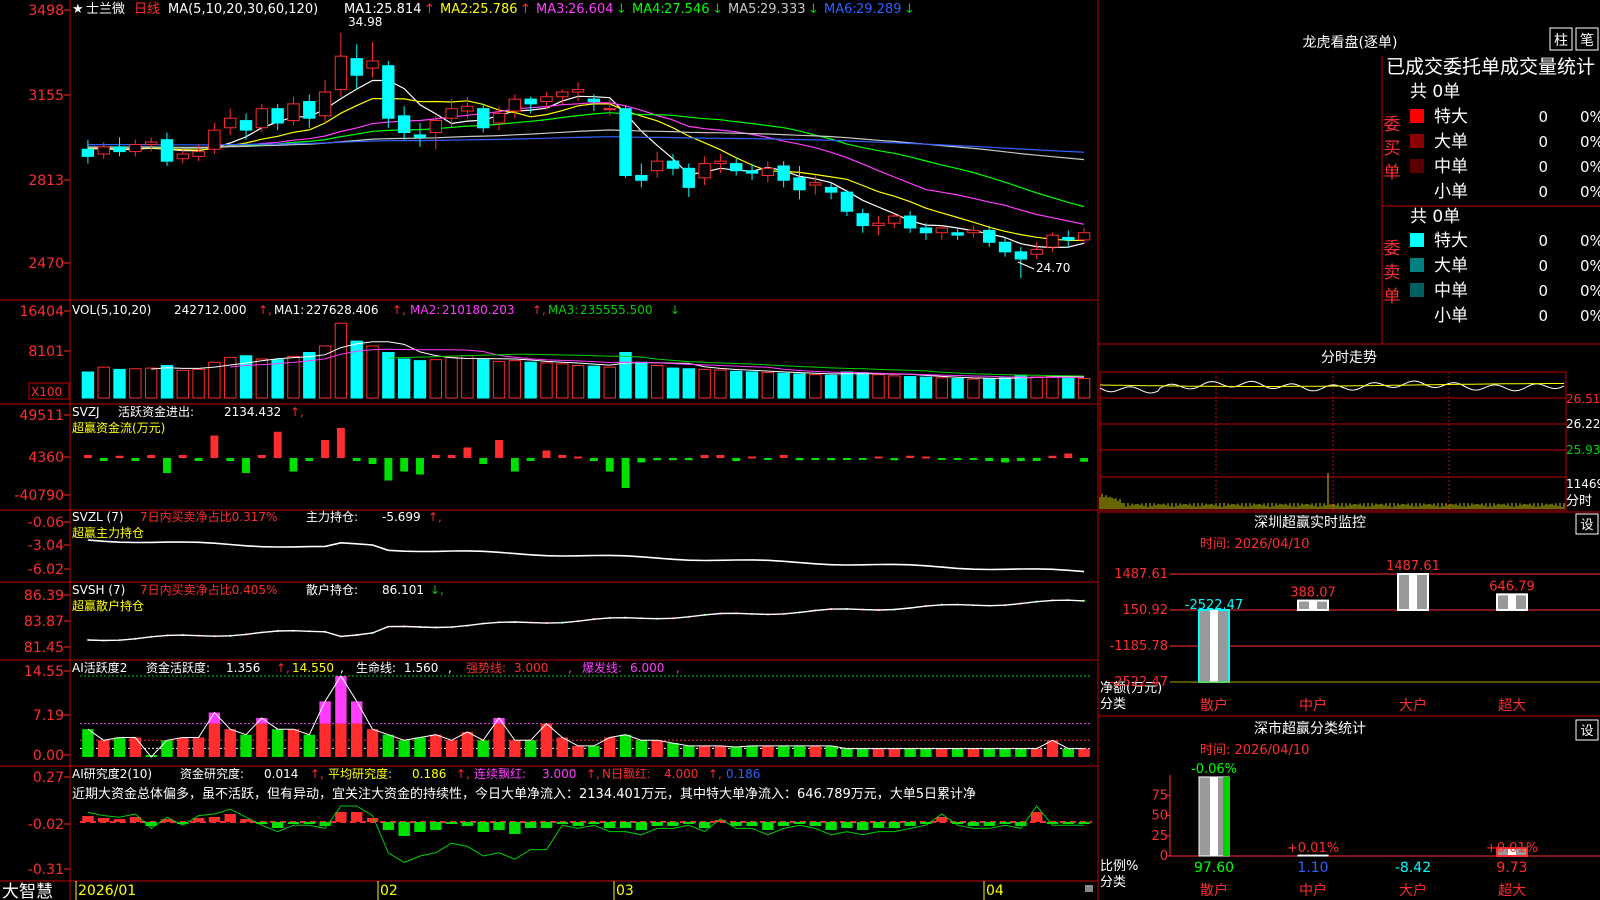  Describe the element at coordinates (1392, 149) in the screenshot. I see `buy-side-char: 买` at that location.